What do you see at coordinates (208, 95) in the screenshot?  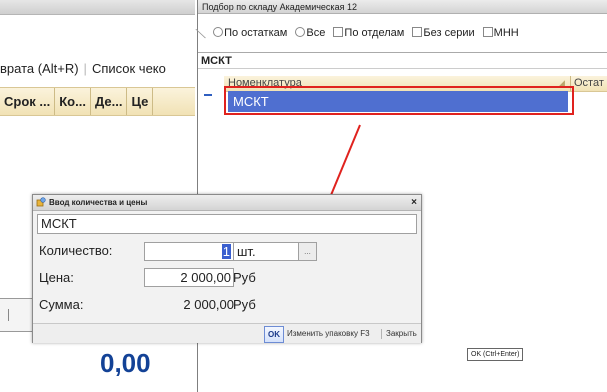 I see `row-collapse-marker` at bounding box center [208, 95].